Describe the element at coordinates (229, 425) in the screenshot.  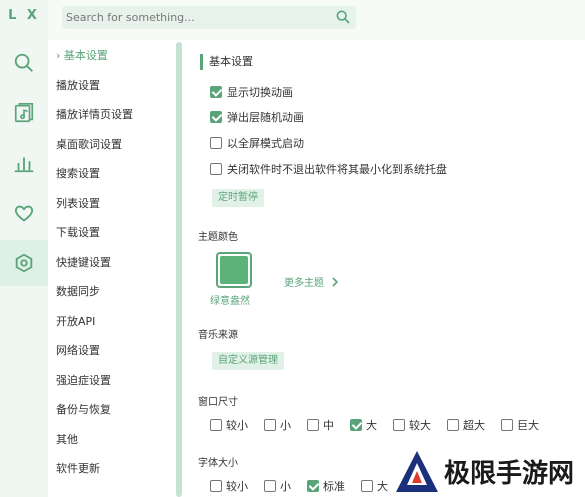
I see `window-size-smaller: 较小` at that location.